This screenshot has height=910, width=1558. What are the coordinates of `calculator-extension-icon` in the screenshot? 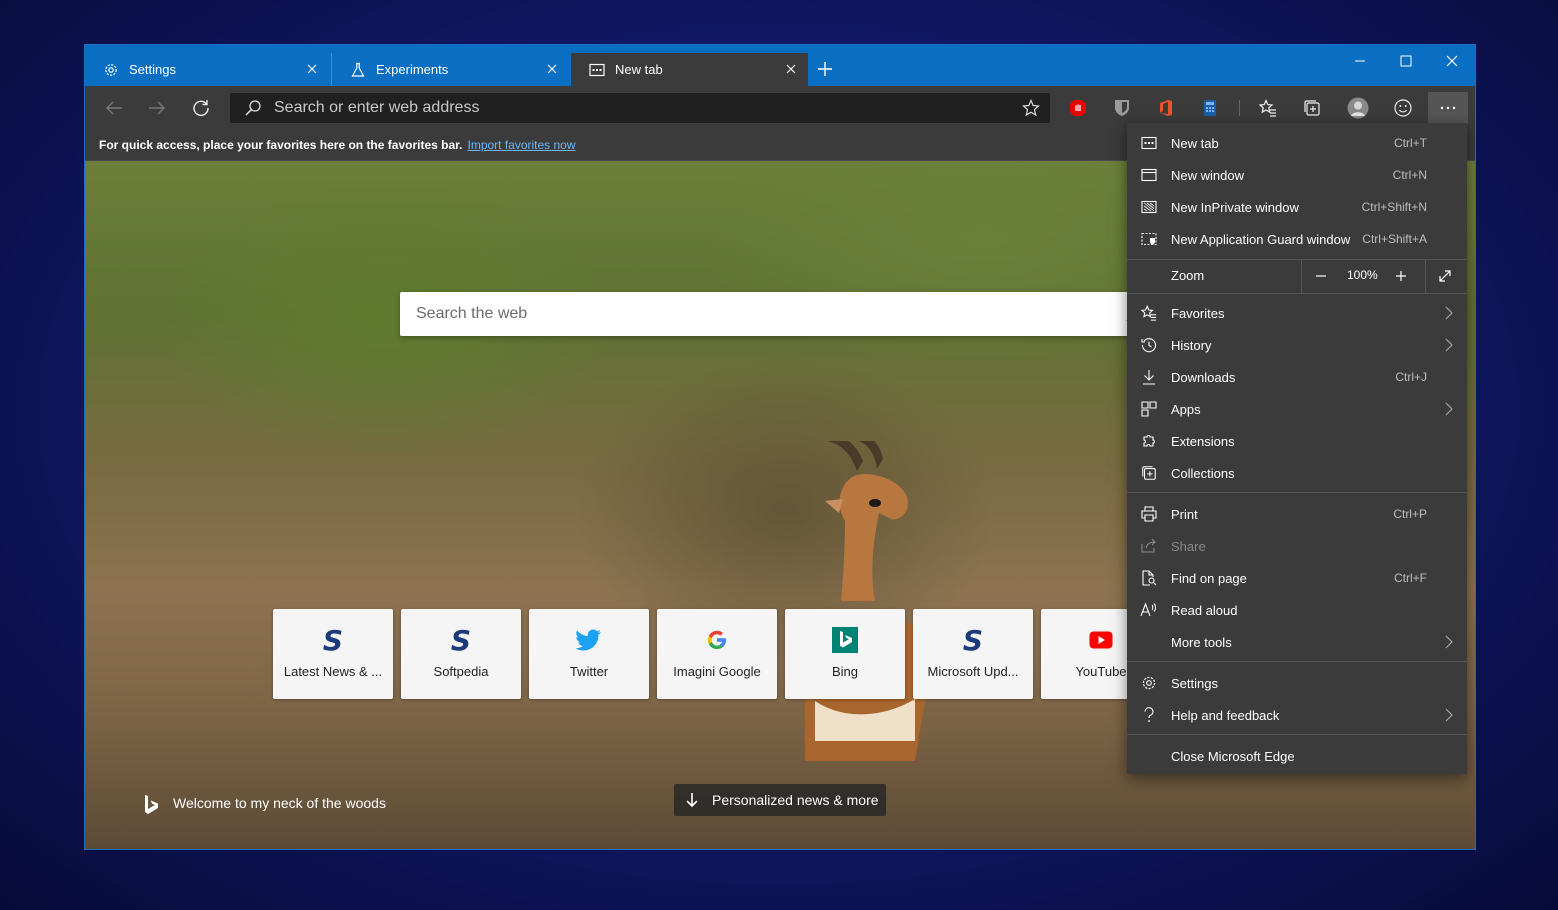 It's located at (1210, 108).